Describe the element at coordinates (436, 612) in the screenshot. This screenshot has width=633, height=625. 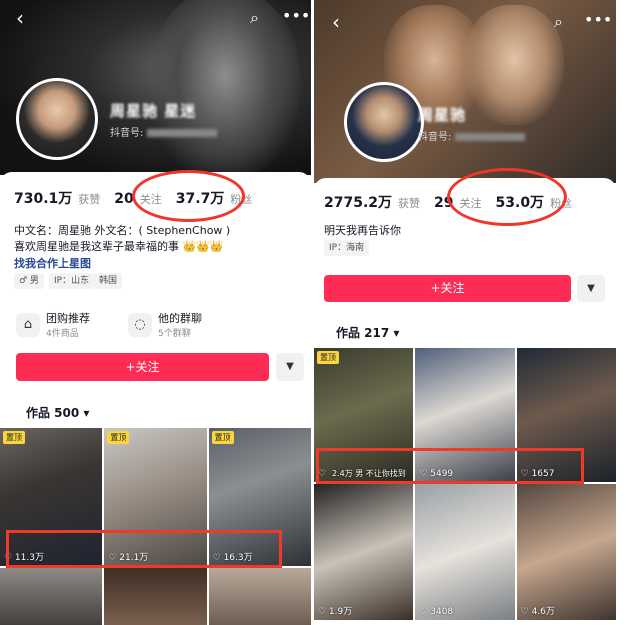
I see `like-count: ♡ 3408` at that location.